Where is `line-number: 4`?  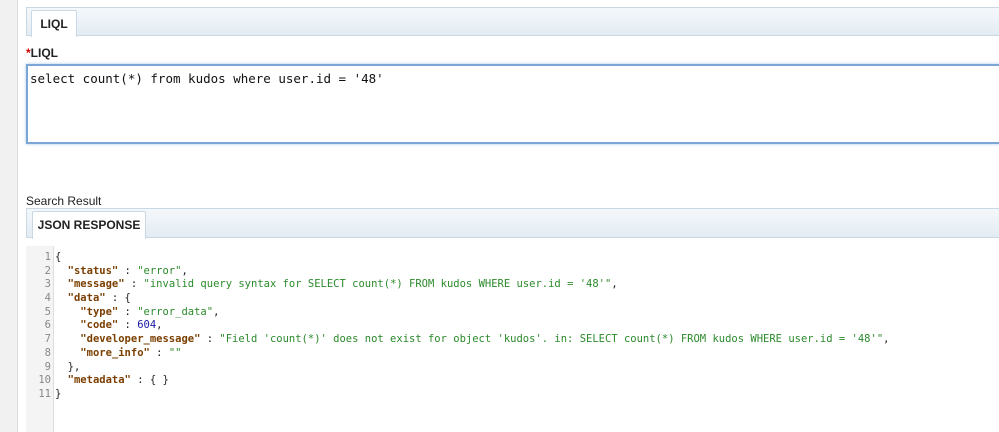 line-number: 4 is located at coordinates (47, 298).